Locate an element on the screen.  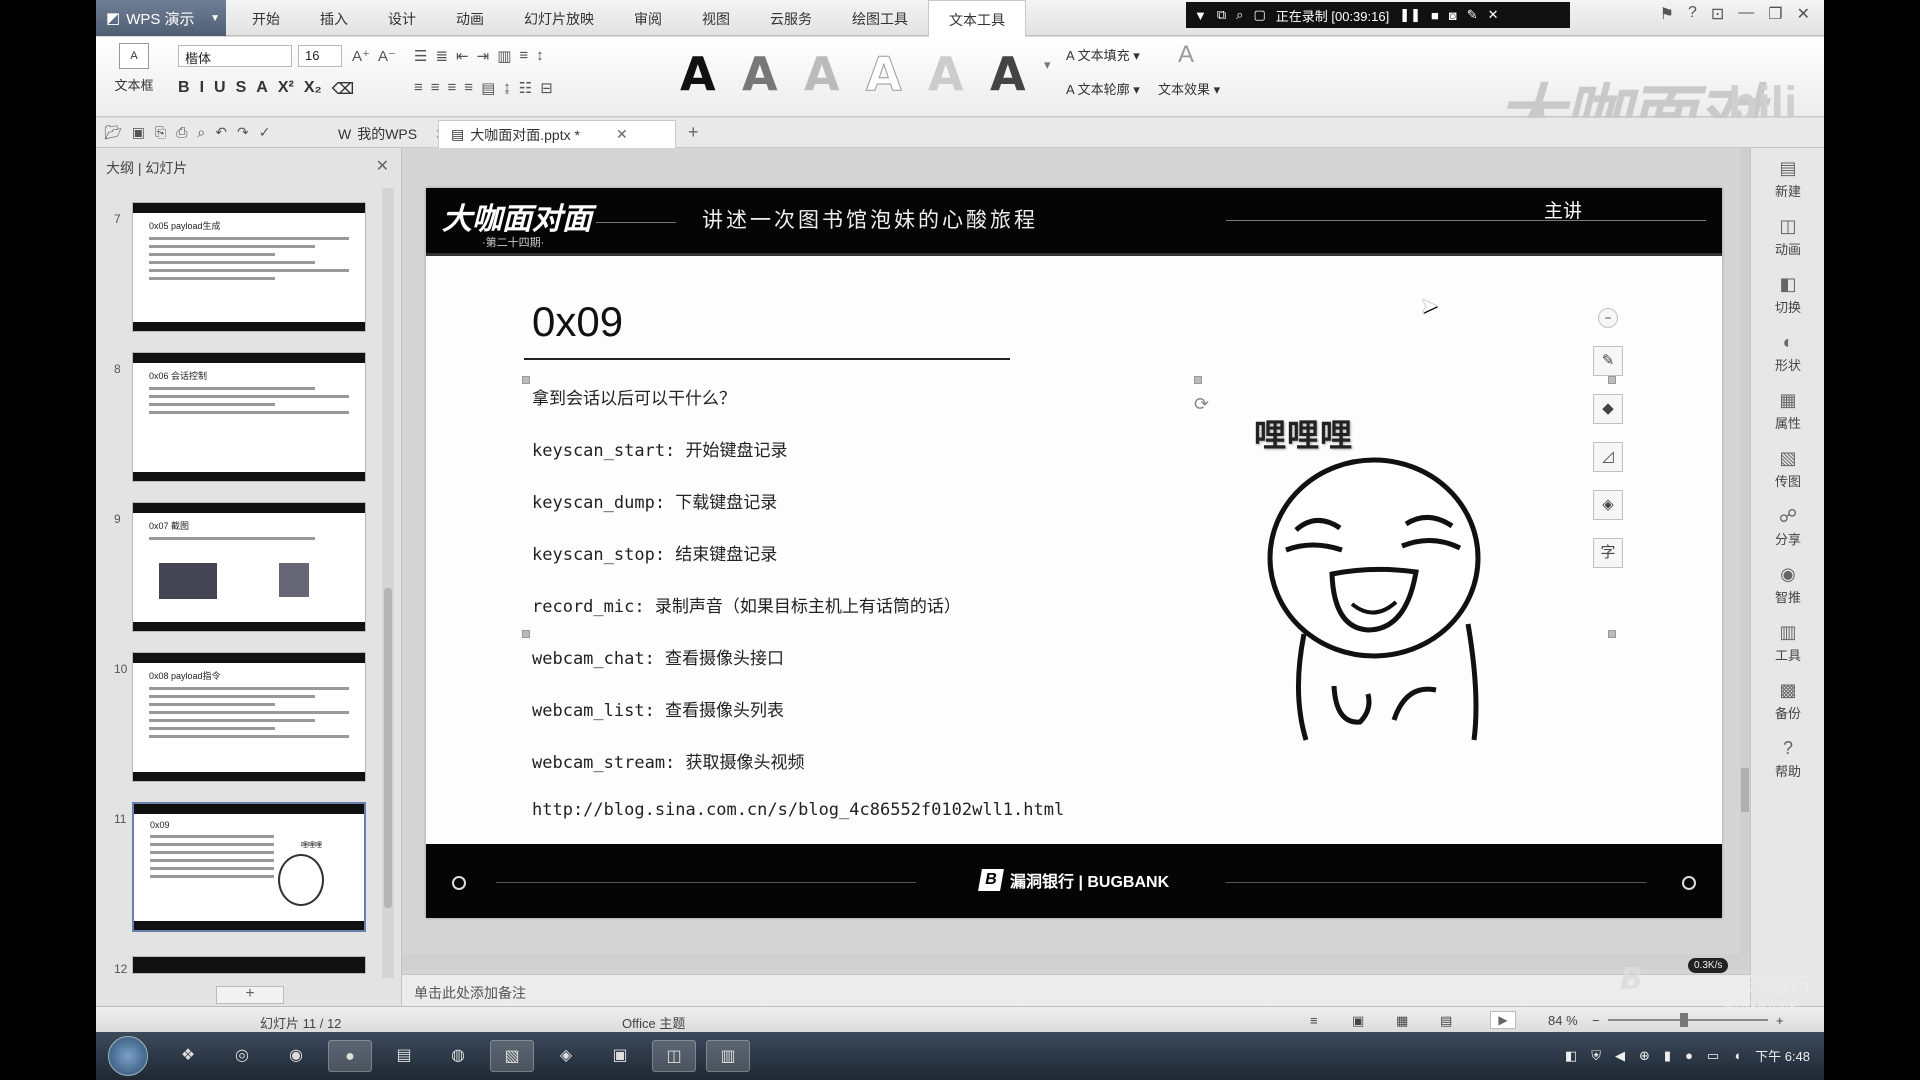
bold-button: B is located at coordinates (184, 89).